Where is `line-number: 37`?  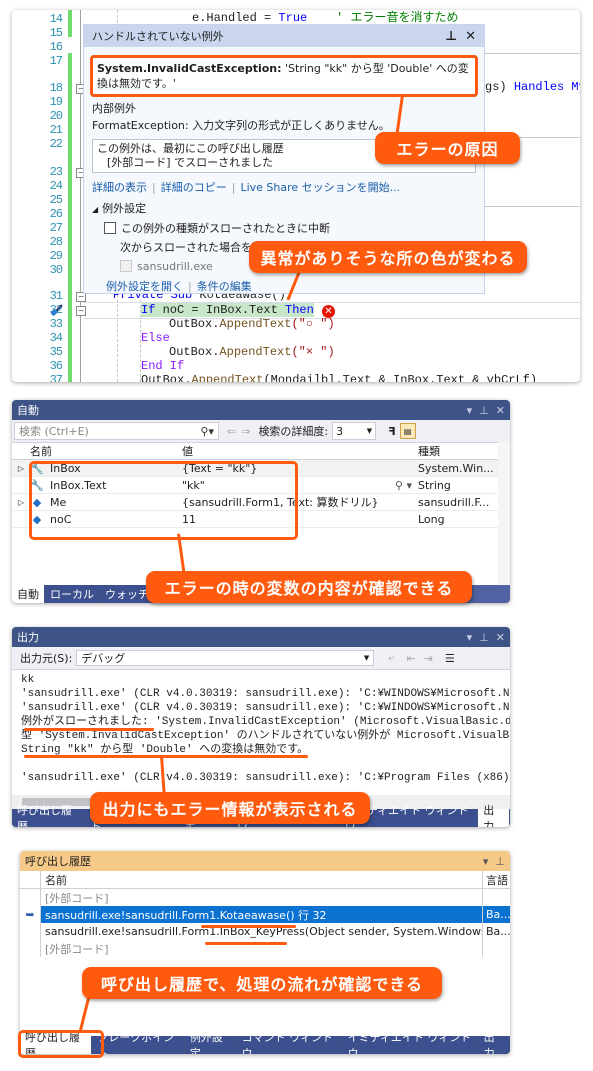
line-number: 37 is located at coordinates (56, 377).